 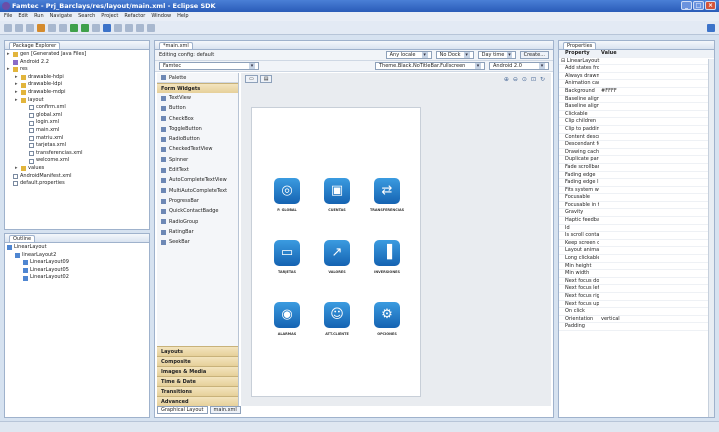 I want to click on new-class-icon, so click(x=63, y=27).